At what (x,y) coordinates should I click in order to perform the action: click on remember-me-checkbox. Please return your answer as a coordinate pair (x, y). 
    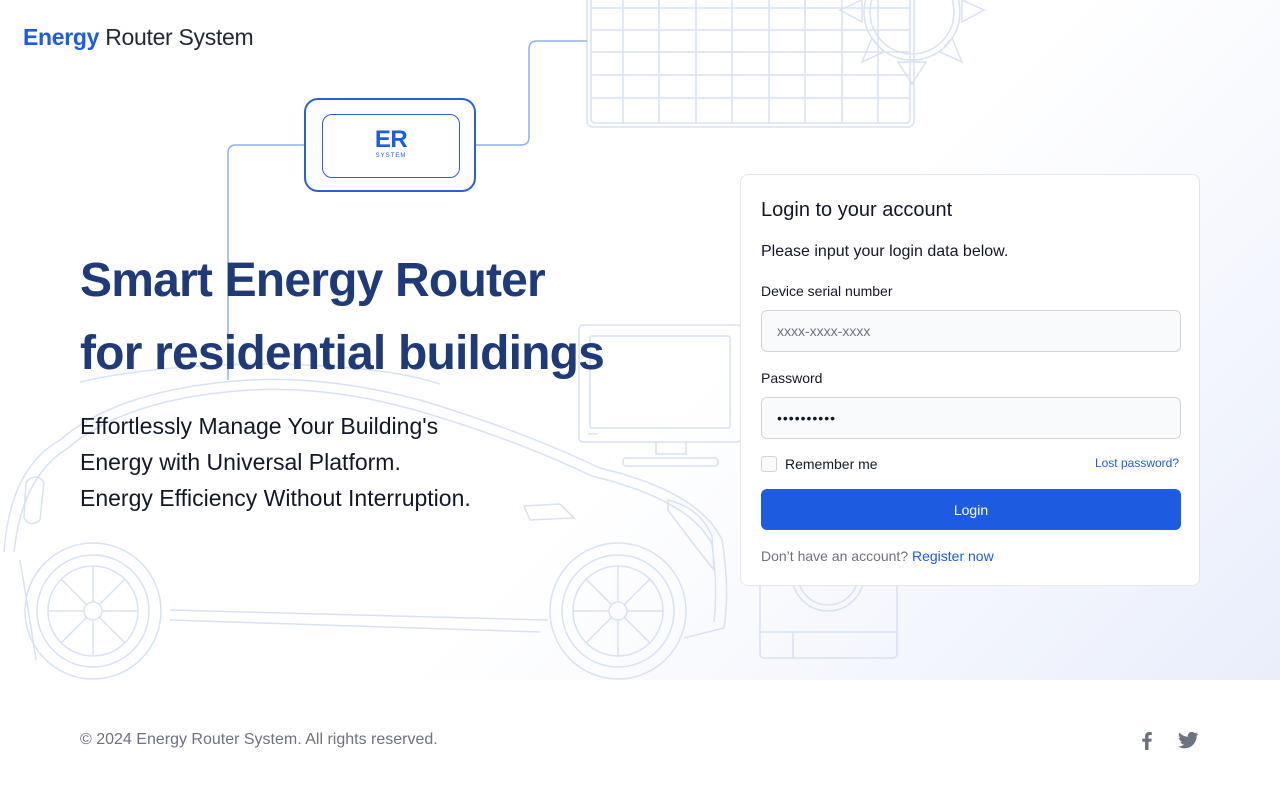
    Looking at the image, I should click on (769, 464).